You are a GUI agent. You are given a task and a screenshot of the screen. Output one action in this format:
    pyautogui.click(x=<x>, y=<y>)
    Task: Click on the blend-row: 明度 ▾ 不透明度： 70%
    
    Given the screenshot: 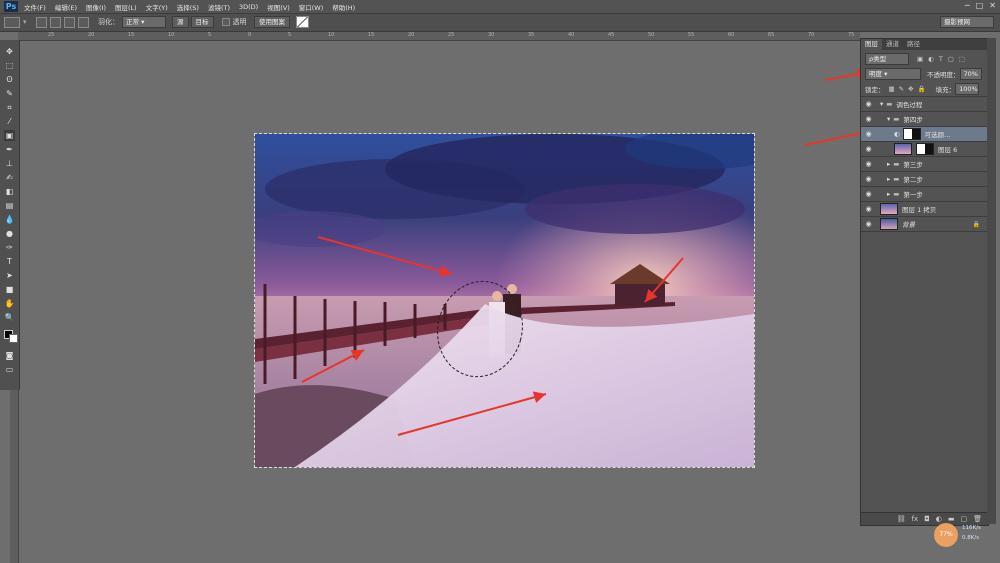 What is the action you would take?
    pyautogui.click(x=924, y=74)
    